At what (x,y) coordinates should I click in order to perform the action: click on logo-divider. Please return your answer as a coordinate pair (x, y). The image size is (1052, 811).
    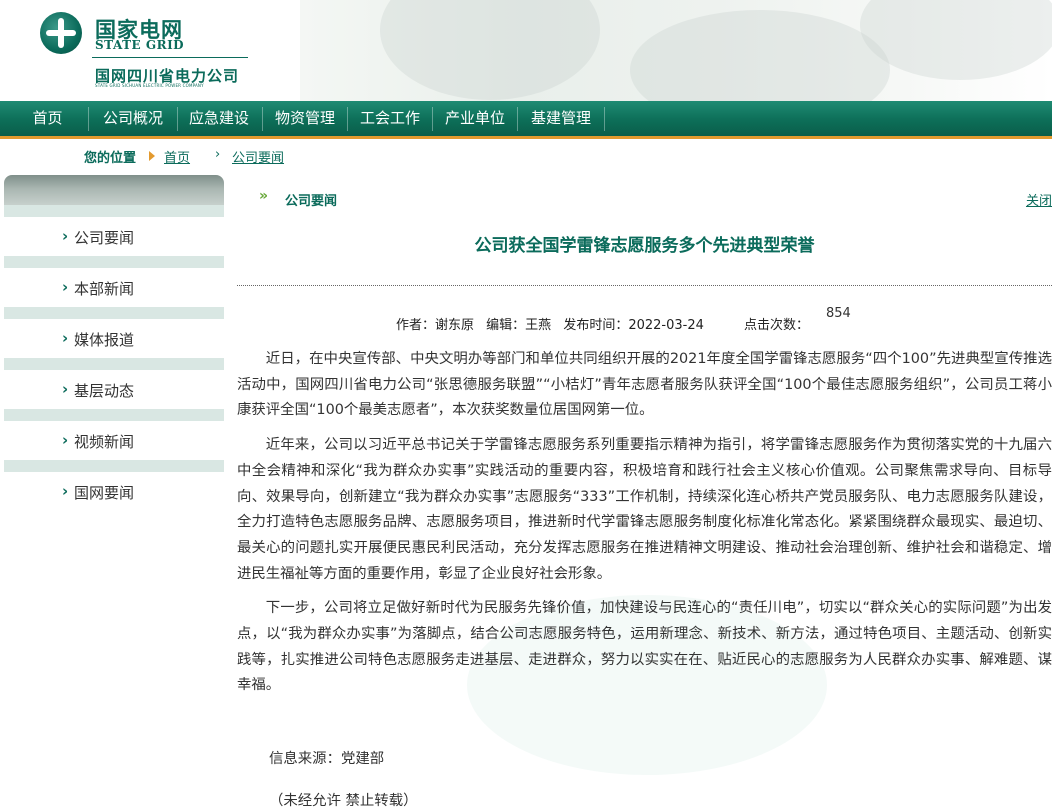
    Looking at the image, I should click on (170, 57).